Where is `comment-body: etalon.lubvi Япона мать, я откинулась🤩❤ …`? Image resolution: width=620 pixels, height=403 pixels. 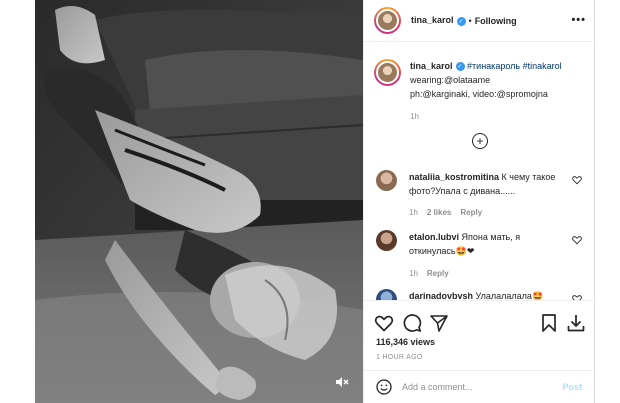 comment-body: etalon.lubvi Япона мать, я откинулась🤩❤ … is located at coordinates (486, 255).